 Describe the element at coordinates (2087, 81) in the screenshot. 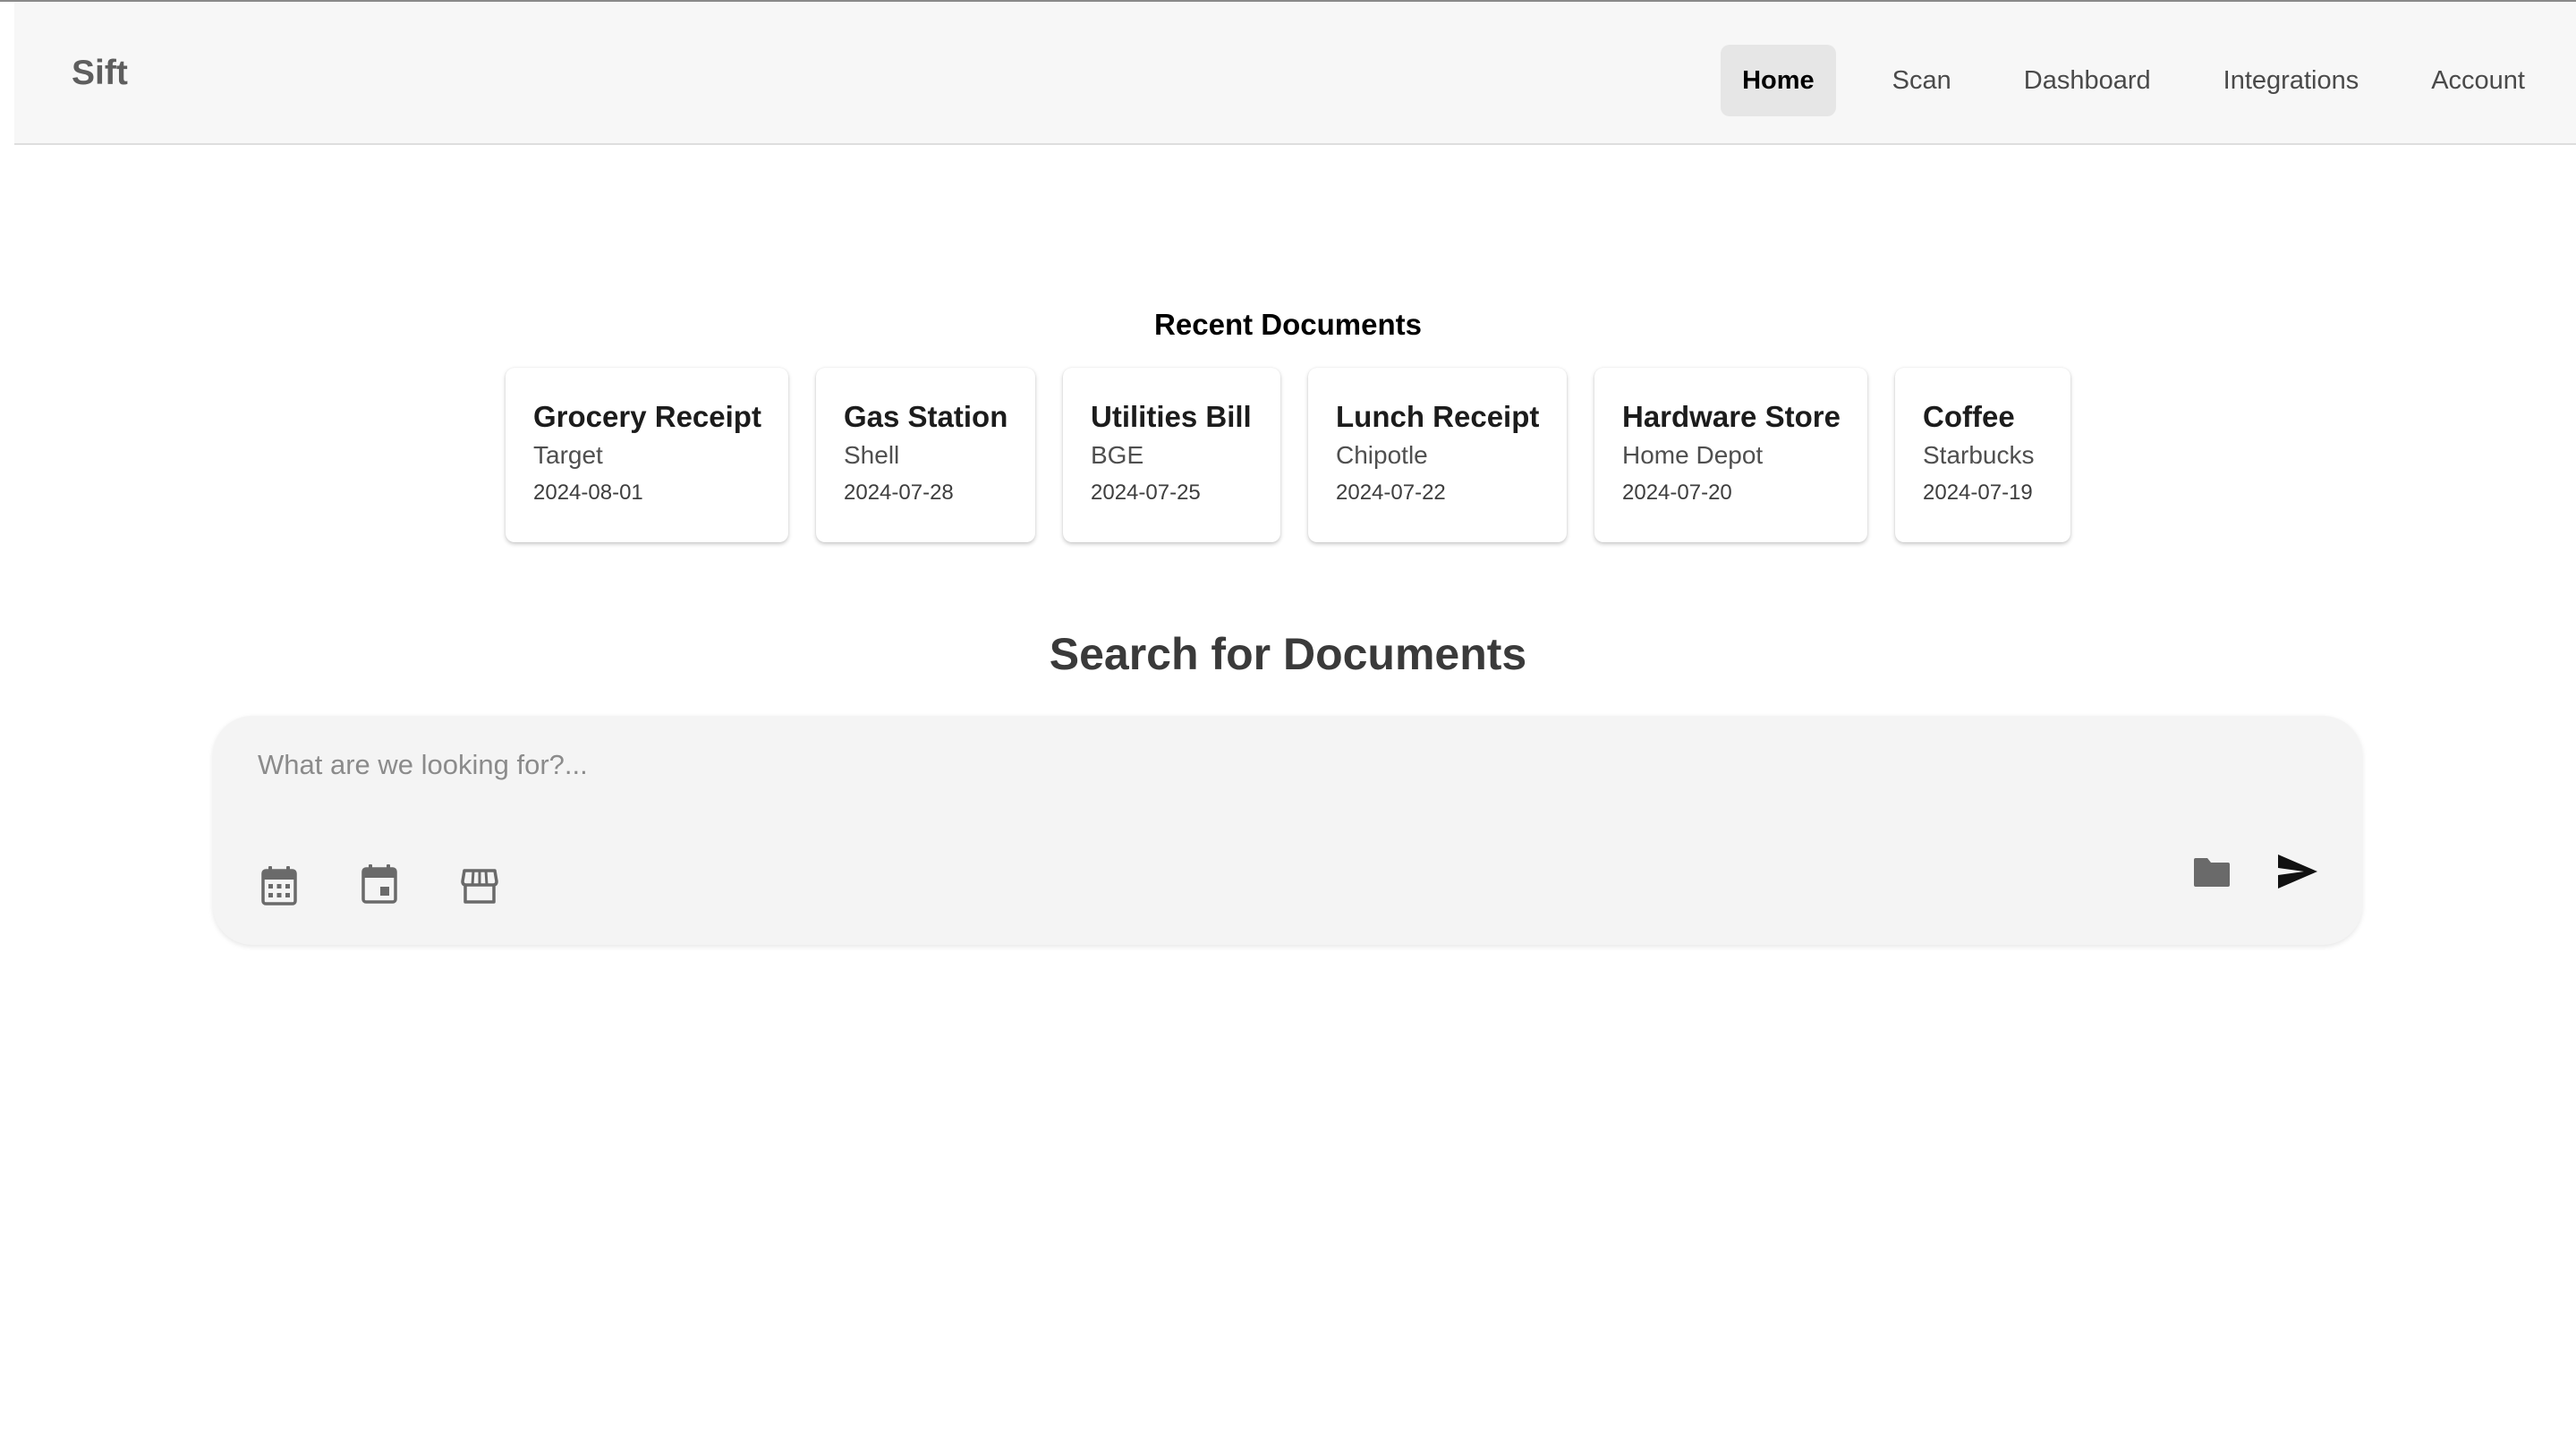

I see `nav-item-dashboard: Dashboard` at that location.